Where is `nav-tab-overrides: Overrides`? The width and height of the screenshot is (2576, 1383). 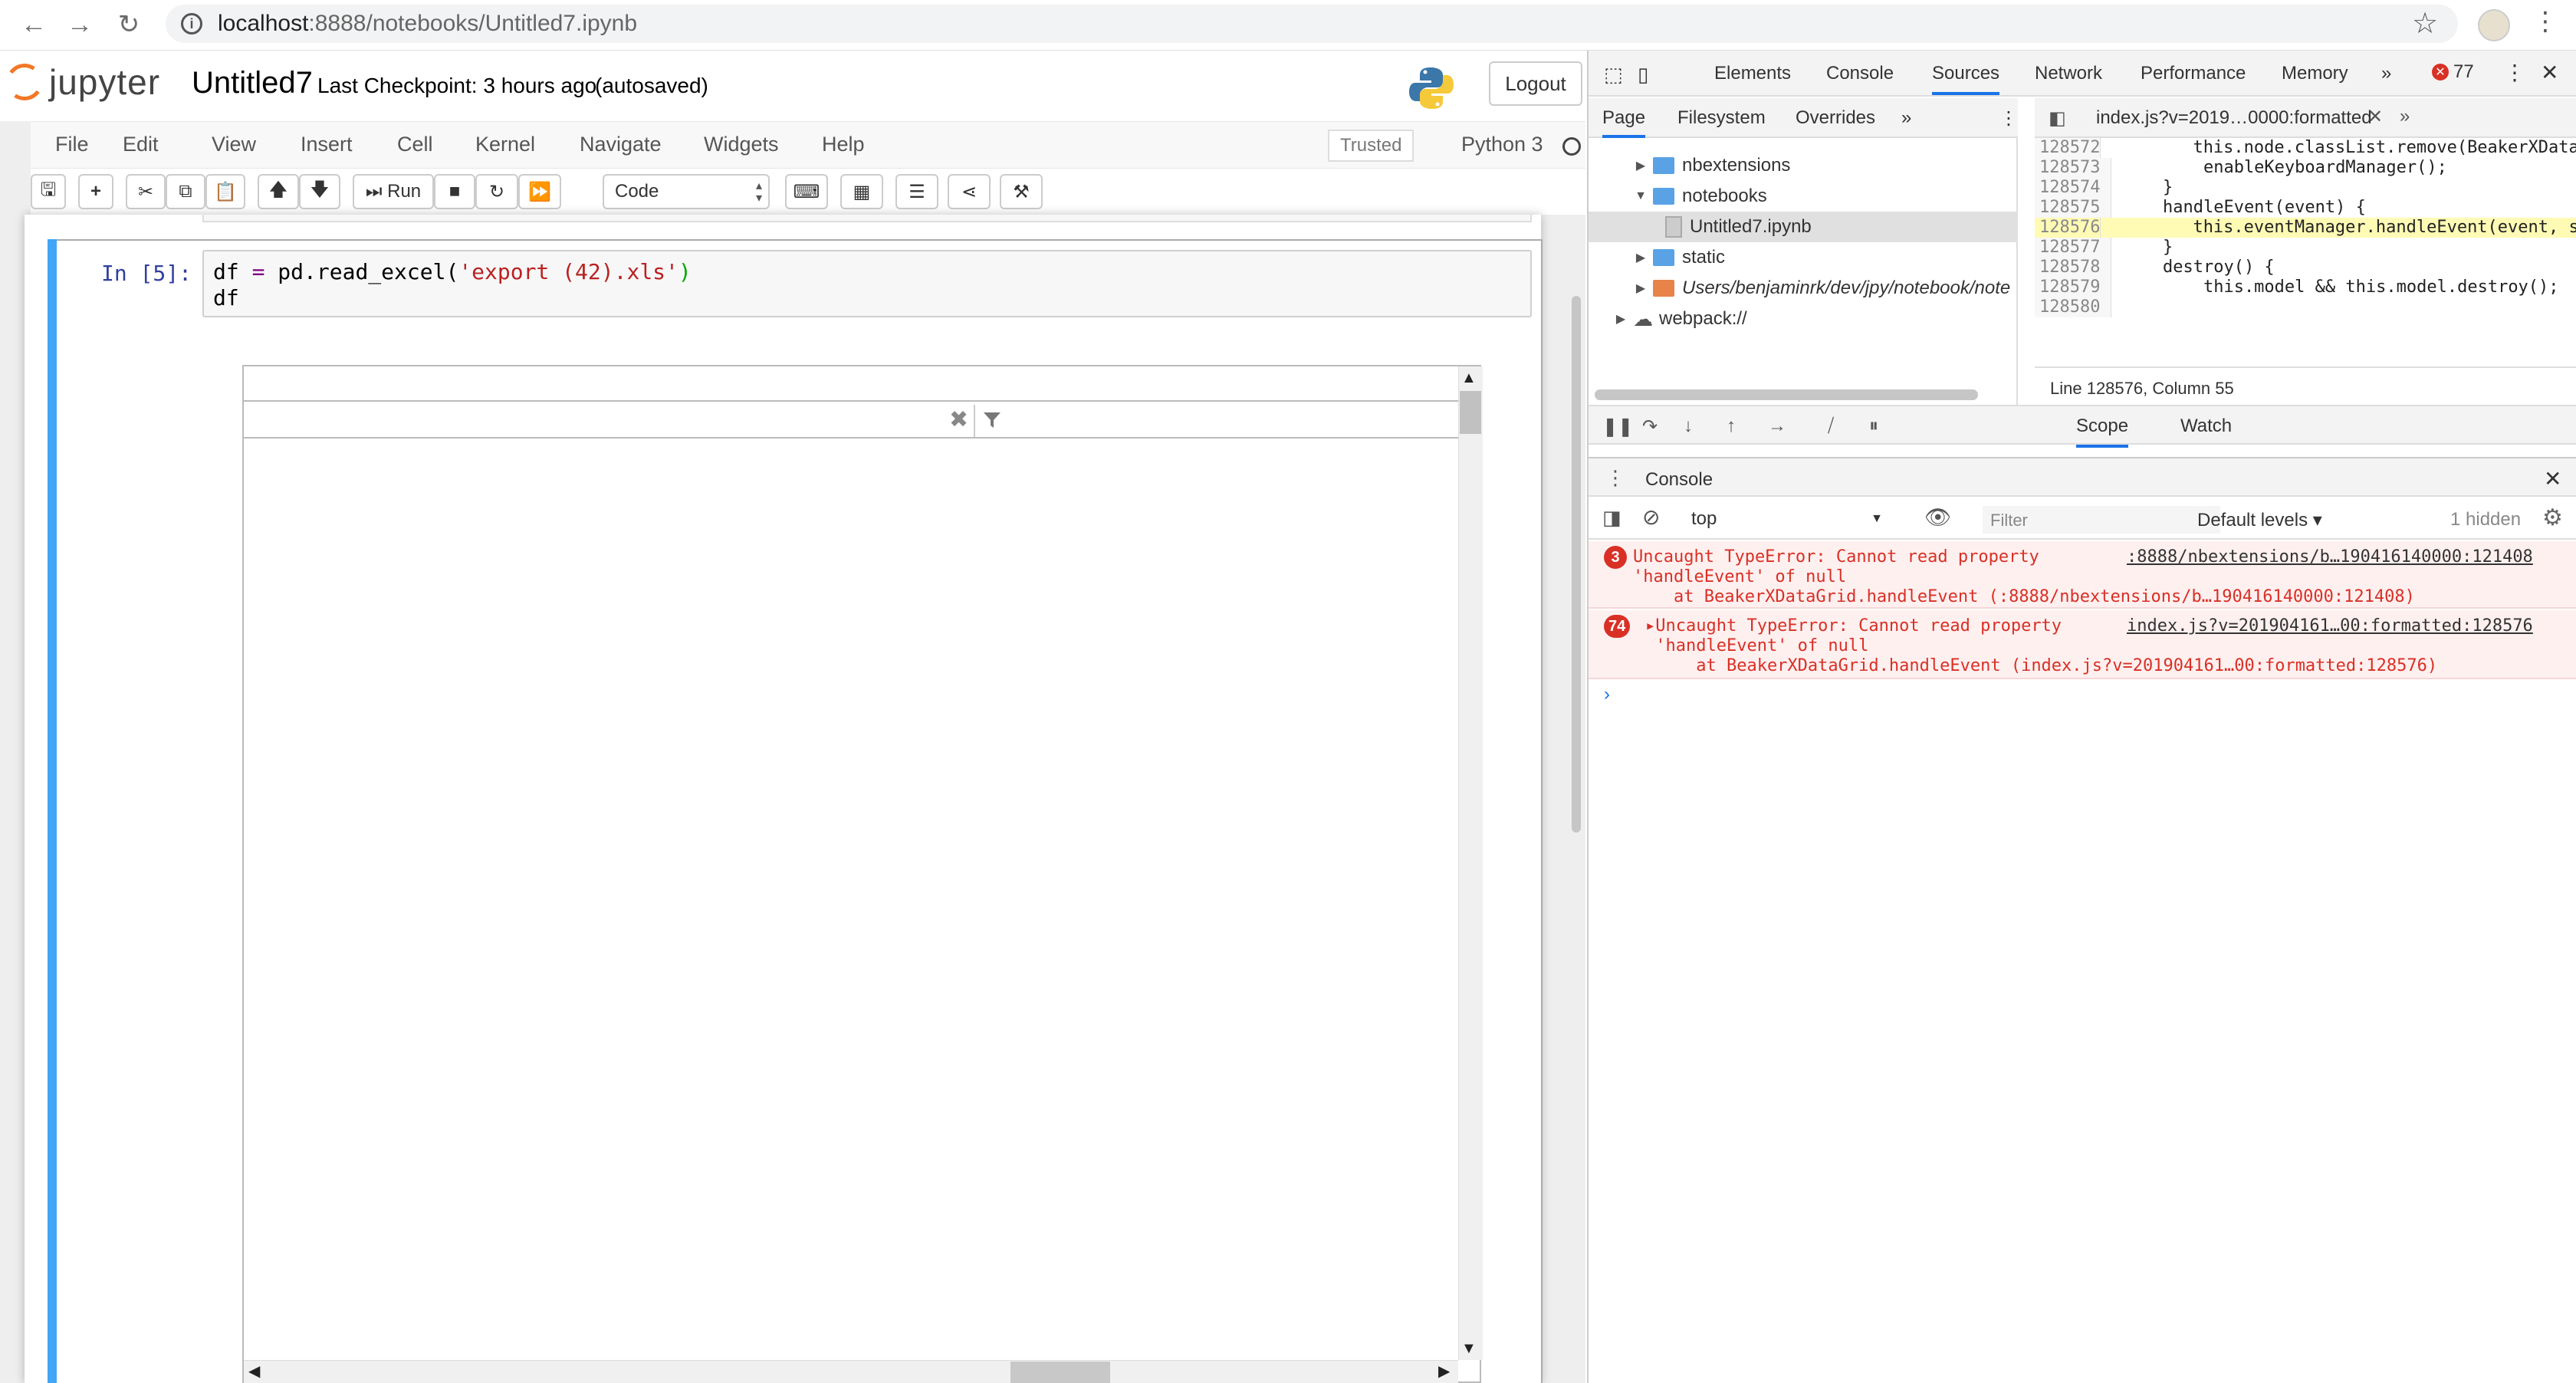 nav-tab-overrides: Overrides is located at coordinates (1835, 118).